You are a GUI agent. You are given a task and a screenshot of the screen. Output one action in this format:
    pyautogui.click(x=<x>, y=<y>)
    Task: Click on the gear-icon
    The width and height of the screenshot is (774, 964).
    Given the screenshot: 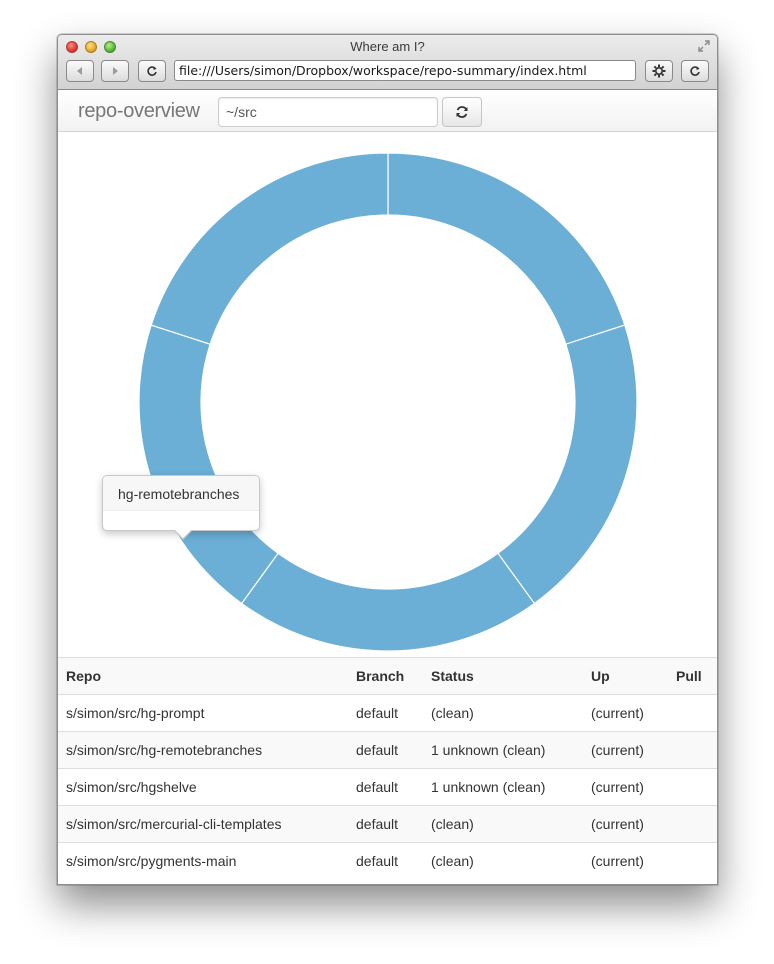 What is the action you would take?
    pyautogui.click(x=659, y=71)
    